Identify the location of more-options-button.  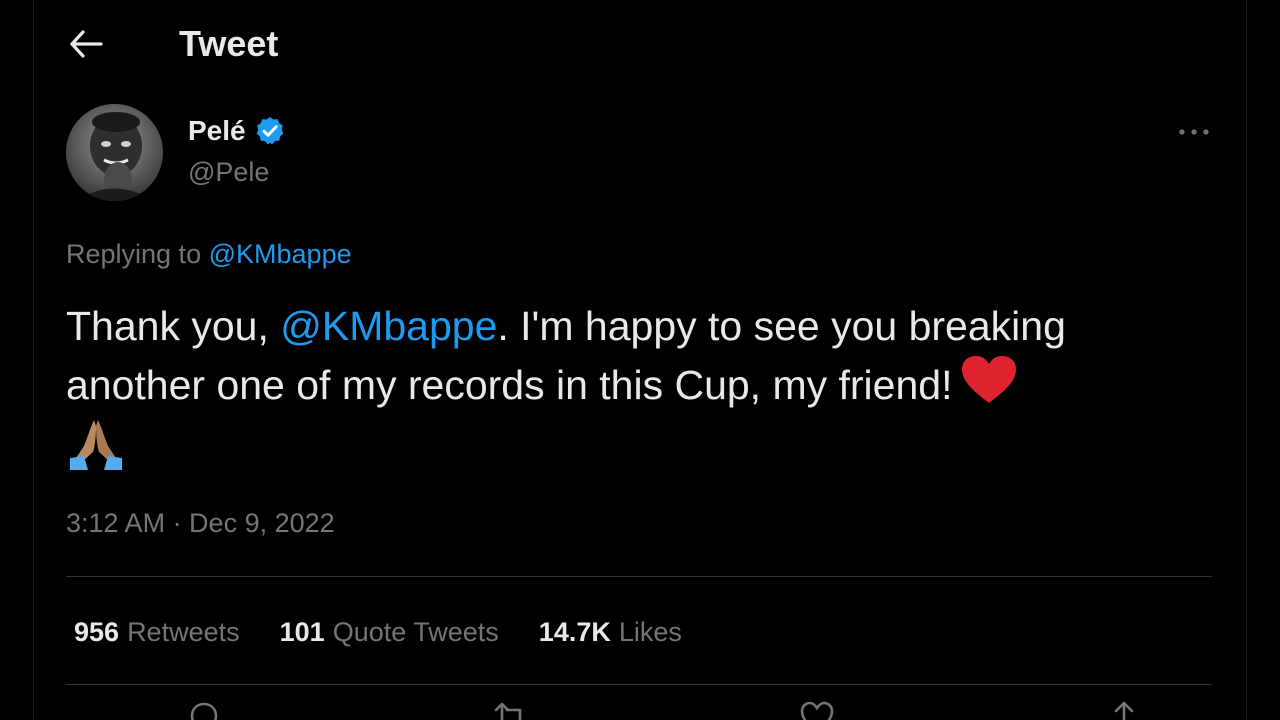
(1194, 132).